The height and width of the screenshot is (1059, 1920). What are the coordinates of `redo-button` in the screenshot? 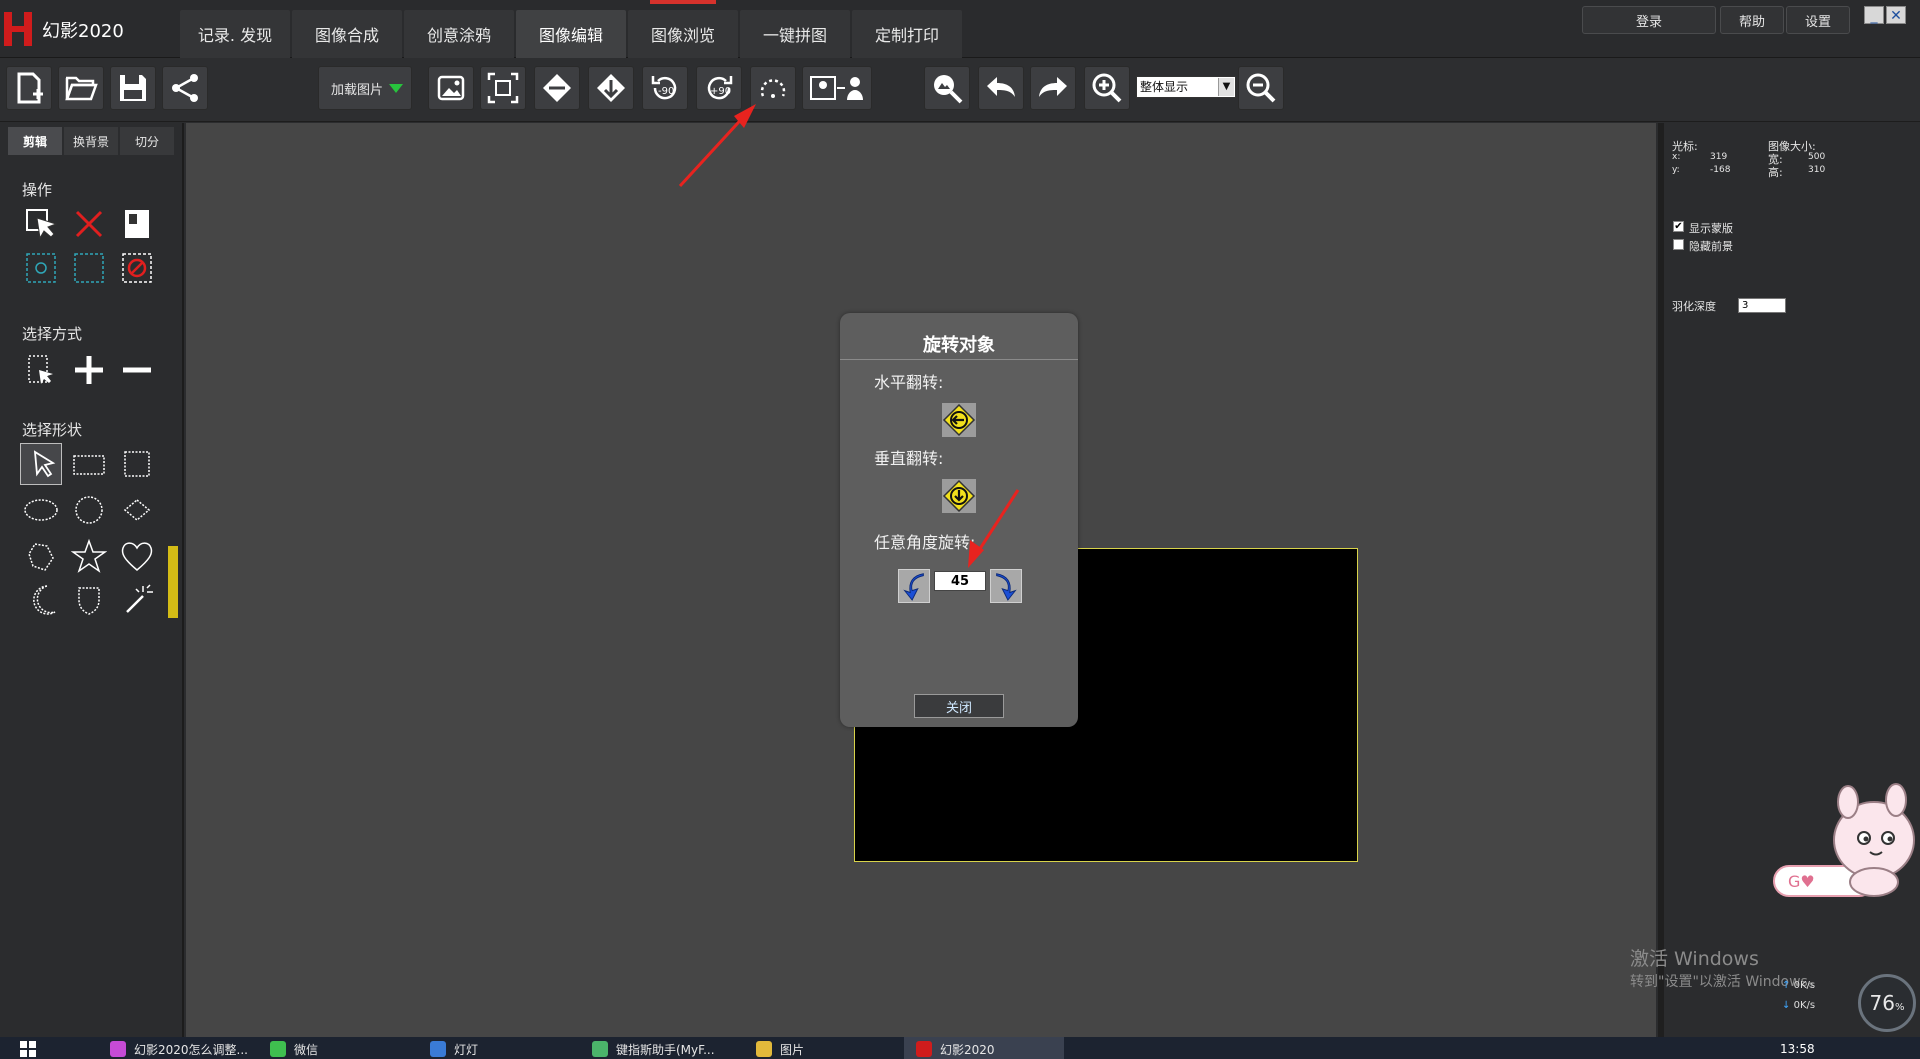 It's located at (1053, 88).